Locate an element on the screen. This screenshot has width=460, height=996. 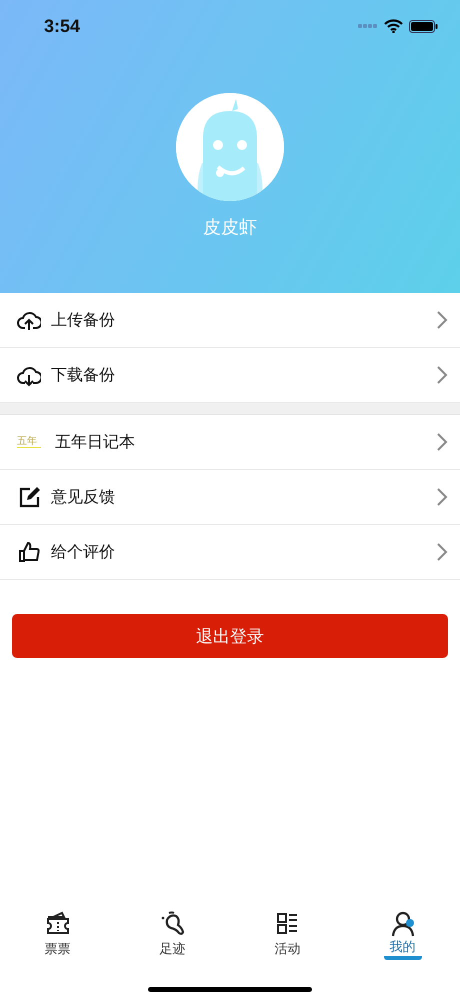
tab-item: 活动 is located at coordinates (287, 935).